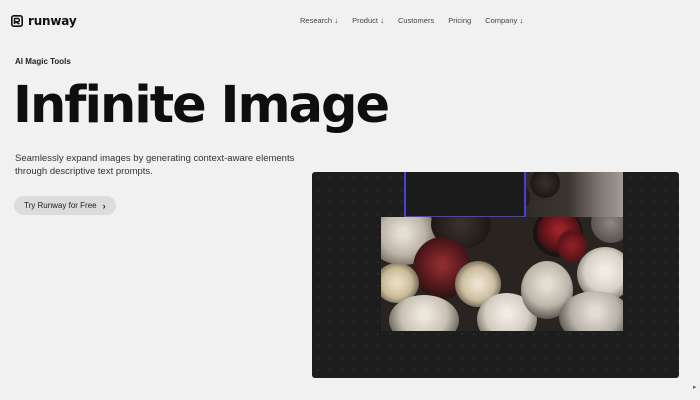 Image resolution: width=700 pixels, height=400 pixels. What do you see at coordinates (316, 20) in the screenshot?
I see `nav-label: Research` at bounding box center [316, 20].